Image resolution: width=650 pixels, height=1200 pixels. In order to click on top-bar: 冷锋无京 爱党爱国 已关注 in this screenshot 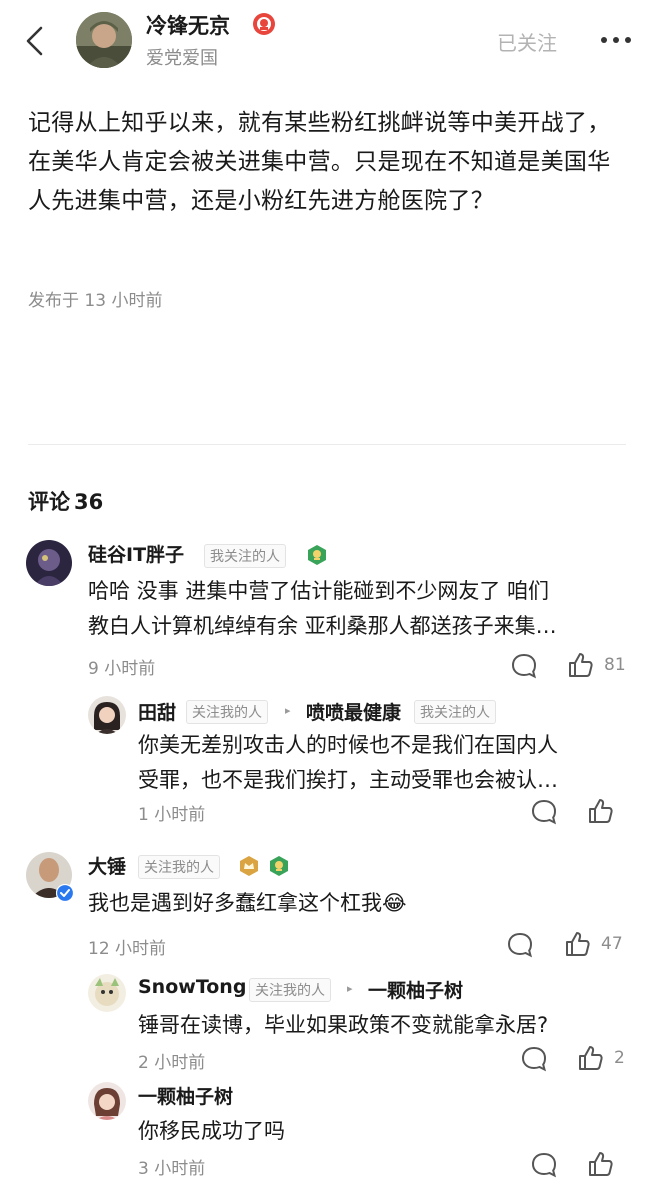, I will do `click(325, 45)`.